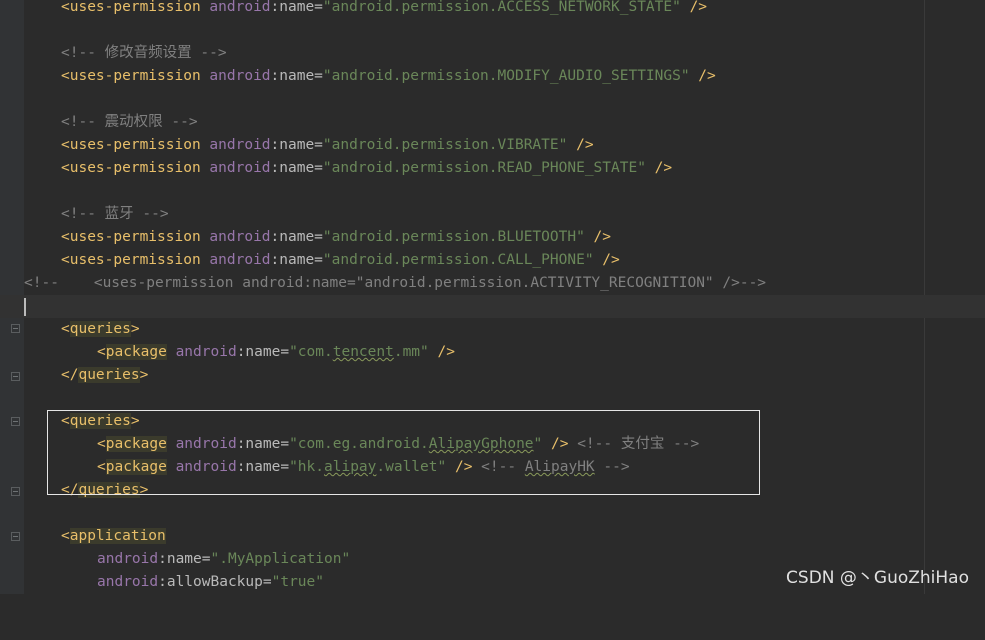  I want to click on xml-attr: :allowBackup=, so click(215, 582).